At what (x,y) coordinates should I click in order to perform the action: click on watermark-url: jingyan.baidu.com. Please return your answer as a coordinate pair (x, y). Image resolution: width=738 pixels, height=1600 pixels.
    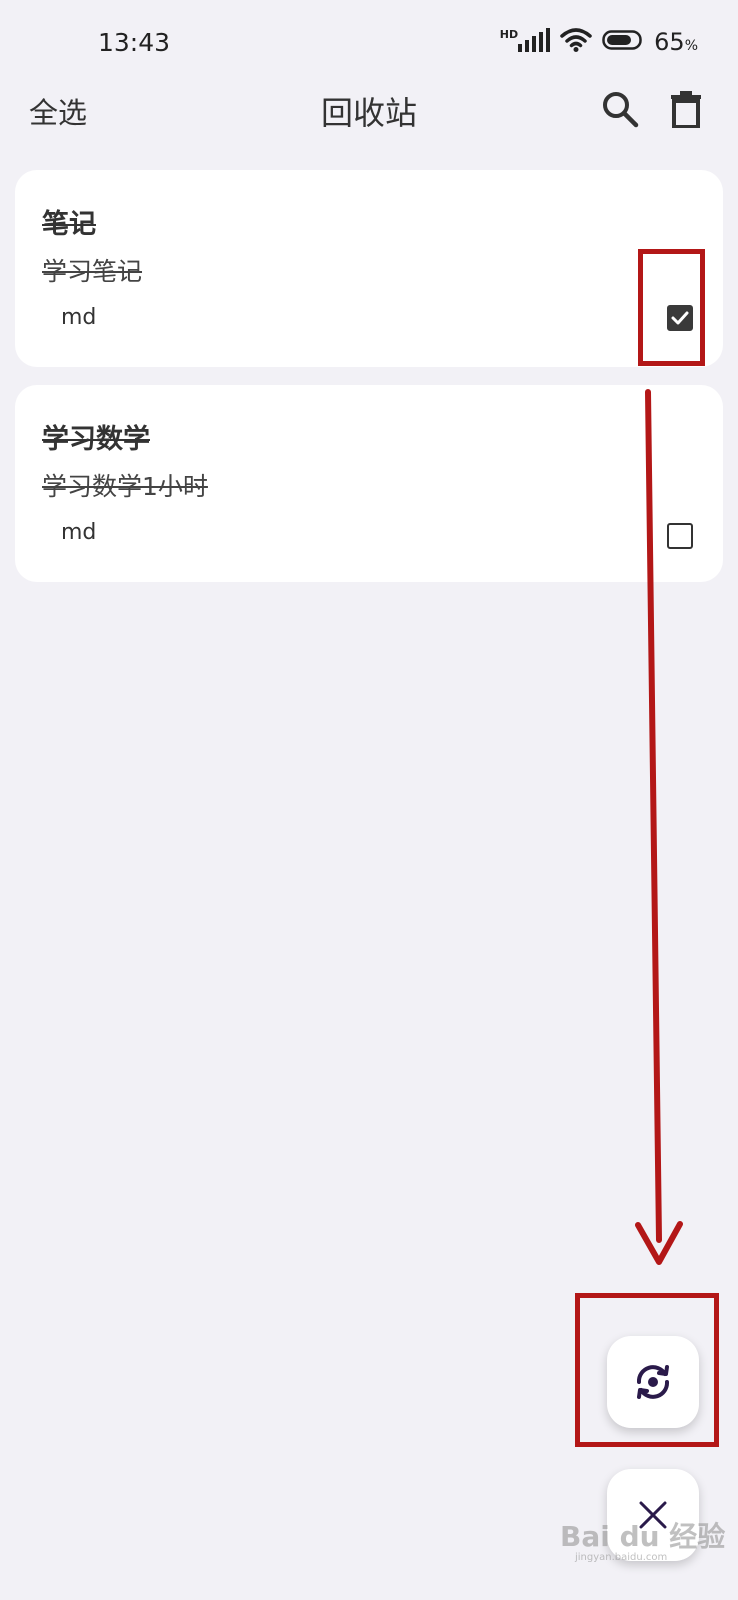
    Looking at the image, I should click on (621, 1557).